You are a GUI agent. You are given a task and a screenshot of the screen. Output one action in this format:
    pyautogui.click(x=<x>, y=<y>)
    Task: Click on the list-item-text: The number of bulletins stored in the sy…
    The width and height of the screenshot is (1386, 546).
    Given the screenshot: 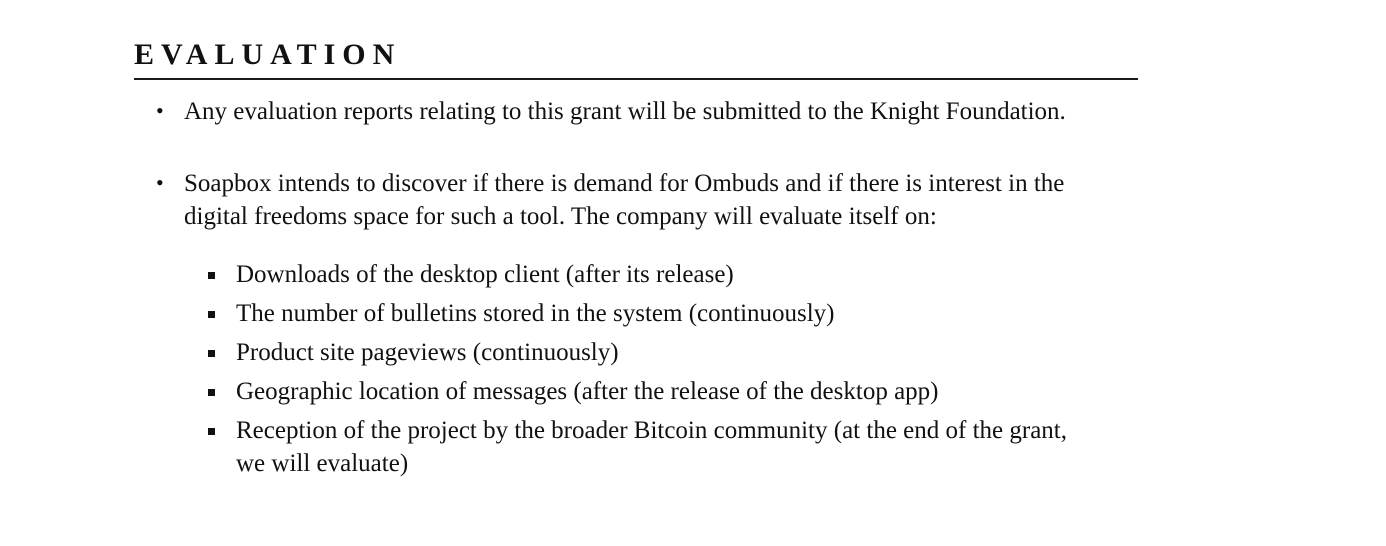 What is the action you would take?
    pyautogui.click(x=535, y=313)
    